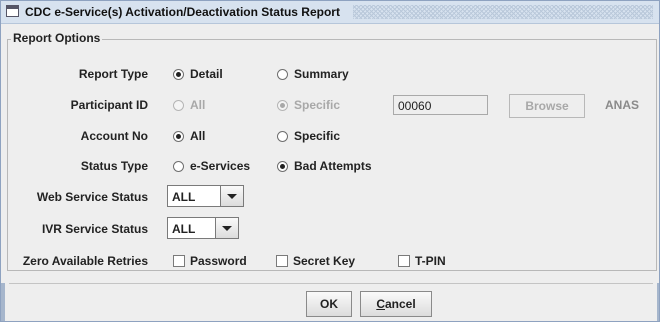 The height and width of the screenshot is (322, 660). What do you see at coordinates (430, 261) in the screenshot?
I see `tpin-checkbox-label: T-PIN` at bounding box center [430, 261].